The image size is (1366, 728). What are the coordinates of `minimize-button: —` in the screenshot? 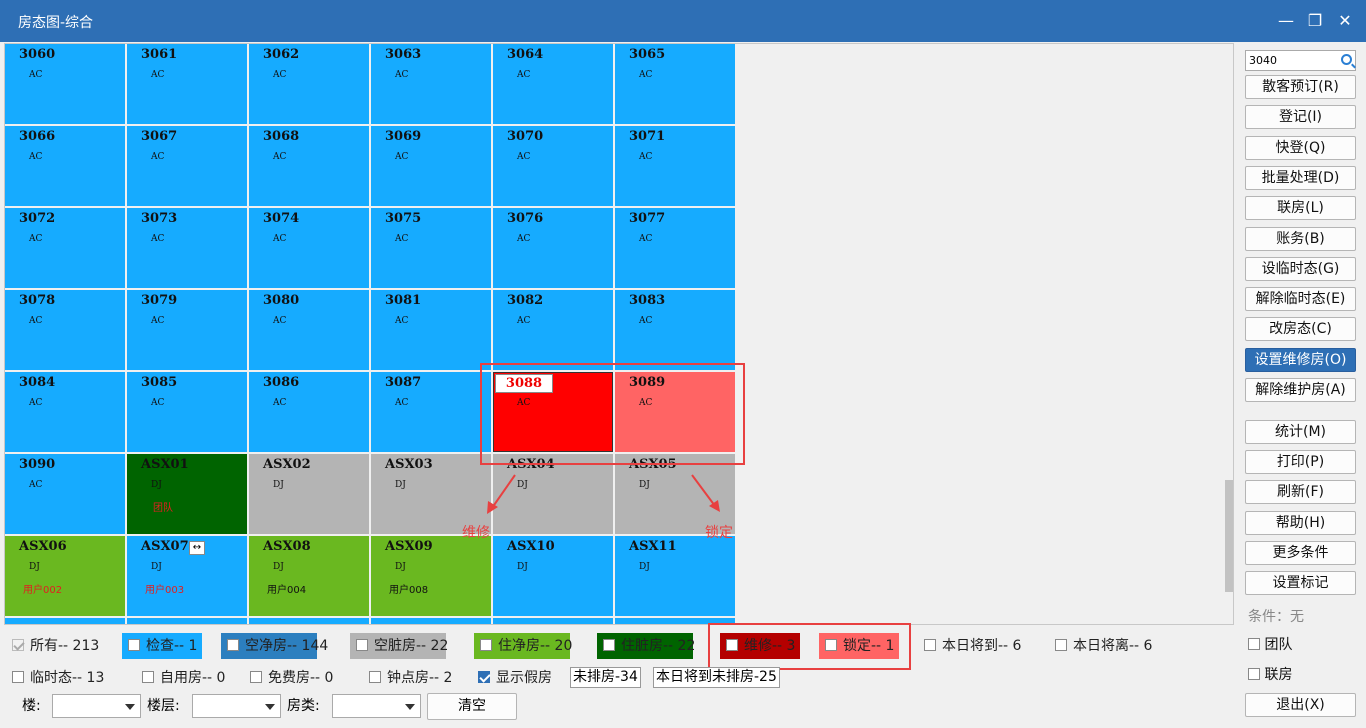 It's located at (1286, 21).